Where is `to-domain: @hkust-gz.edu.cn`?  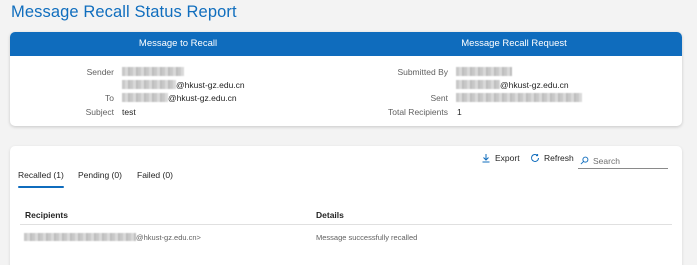 to-domain: @hkust-gz.edu.cn is located at coordinates (202, 98).